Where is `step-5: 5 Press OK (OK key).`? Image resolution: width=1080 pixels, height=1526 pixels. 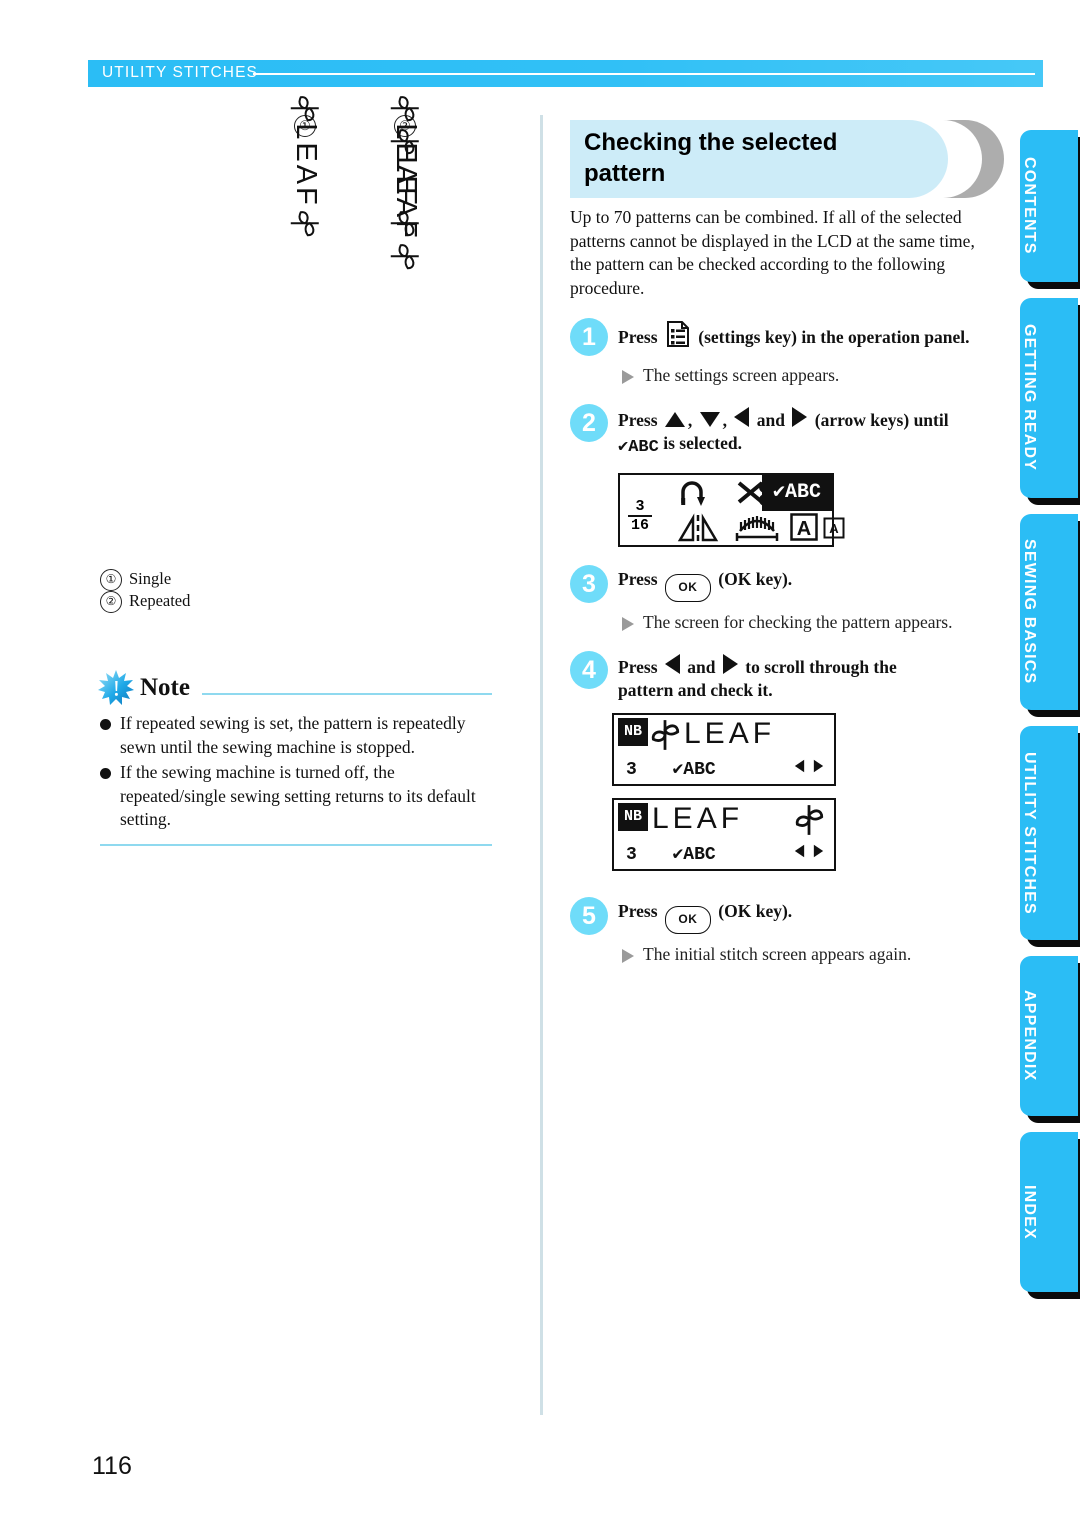 step-5: 5 Press OK (OK key). is located at coordinates (786, 916).